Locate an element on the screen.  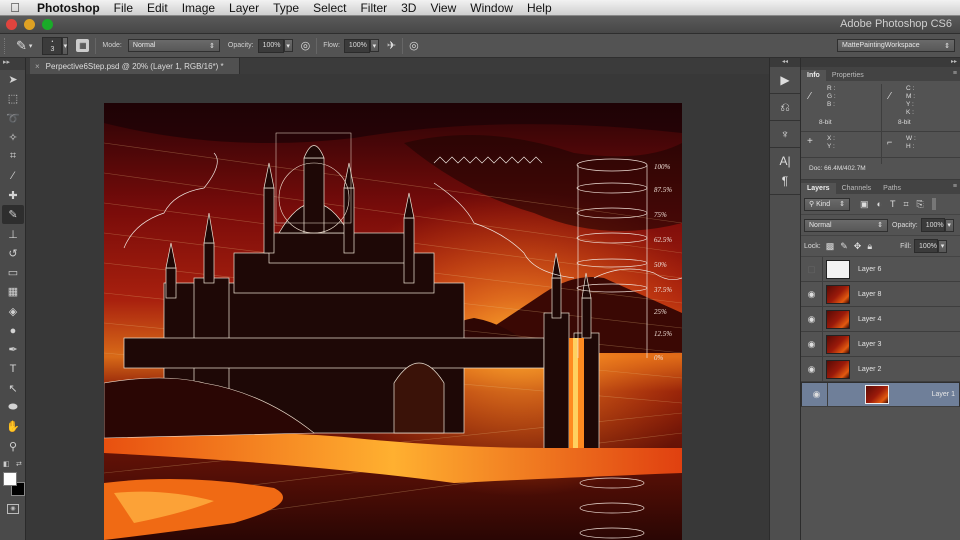
menu-view: View is located at coordinates (443, 8).